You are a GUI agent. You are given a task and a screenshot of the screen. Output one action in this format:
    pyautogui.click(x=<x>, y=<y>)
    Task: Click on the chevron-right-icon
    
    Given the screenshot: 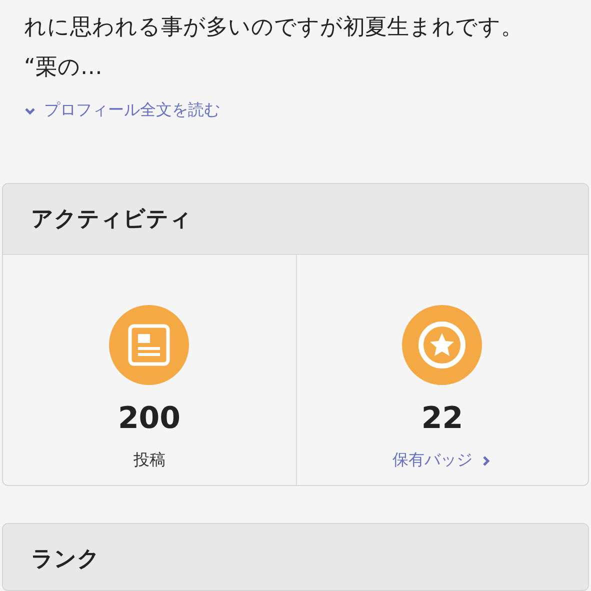 What is the action you would take?
    pyautogui.click(x=486, y=460)
    